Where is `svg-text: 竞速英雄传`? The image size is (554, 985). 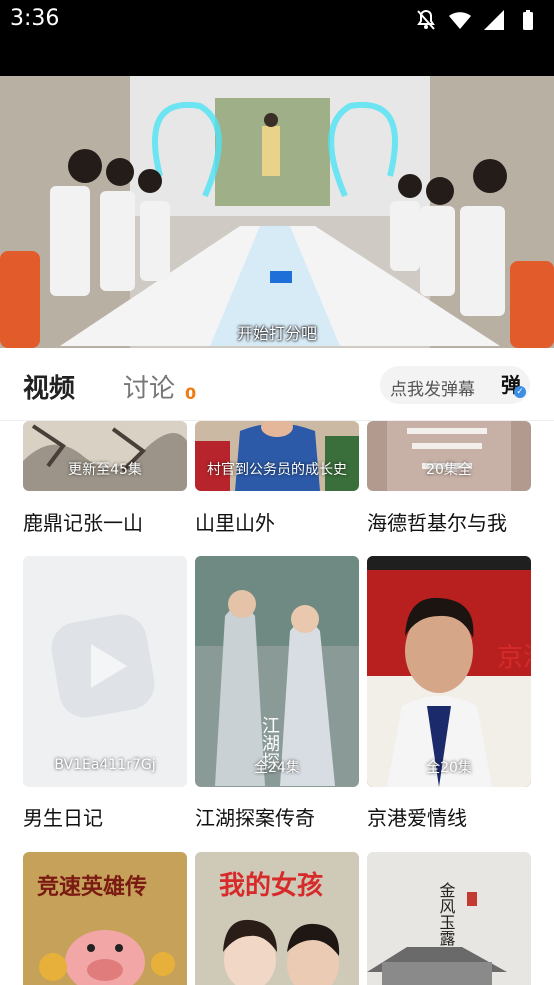
svg-text: 竞速英雄传 is located at coordinates (92, 886).